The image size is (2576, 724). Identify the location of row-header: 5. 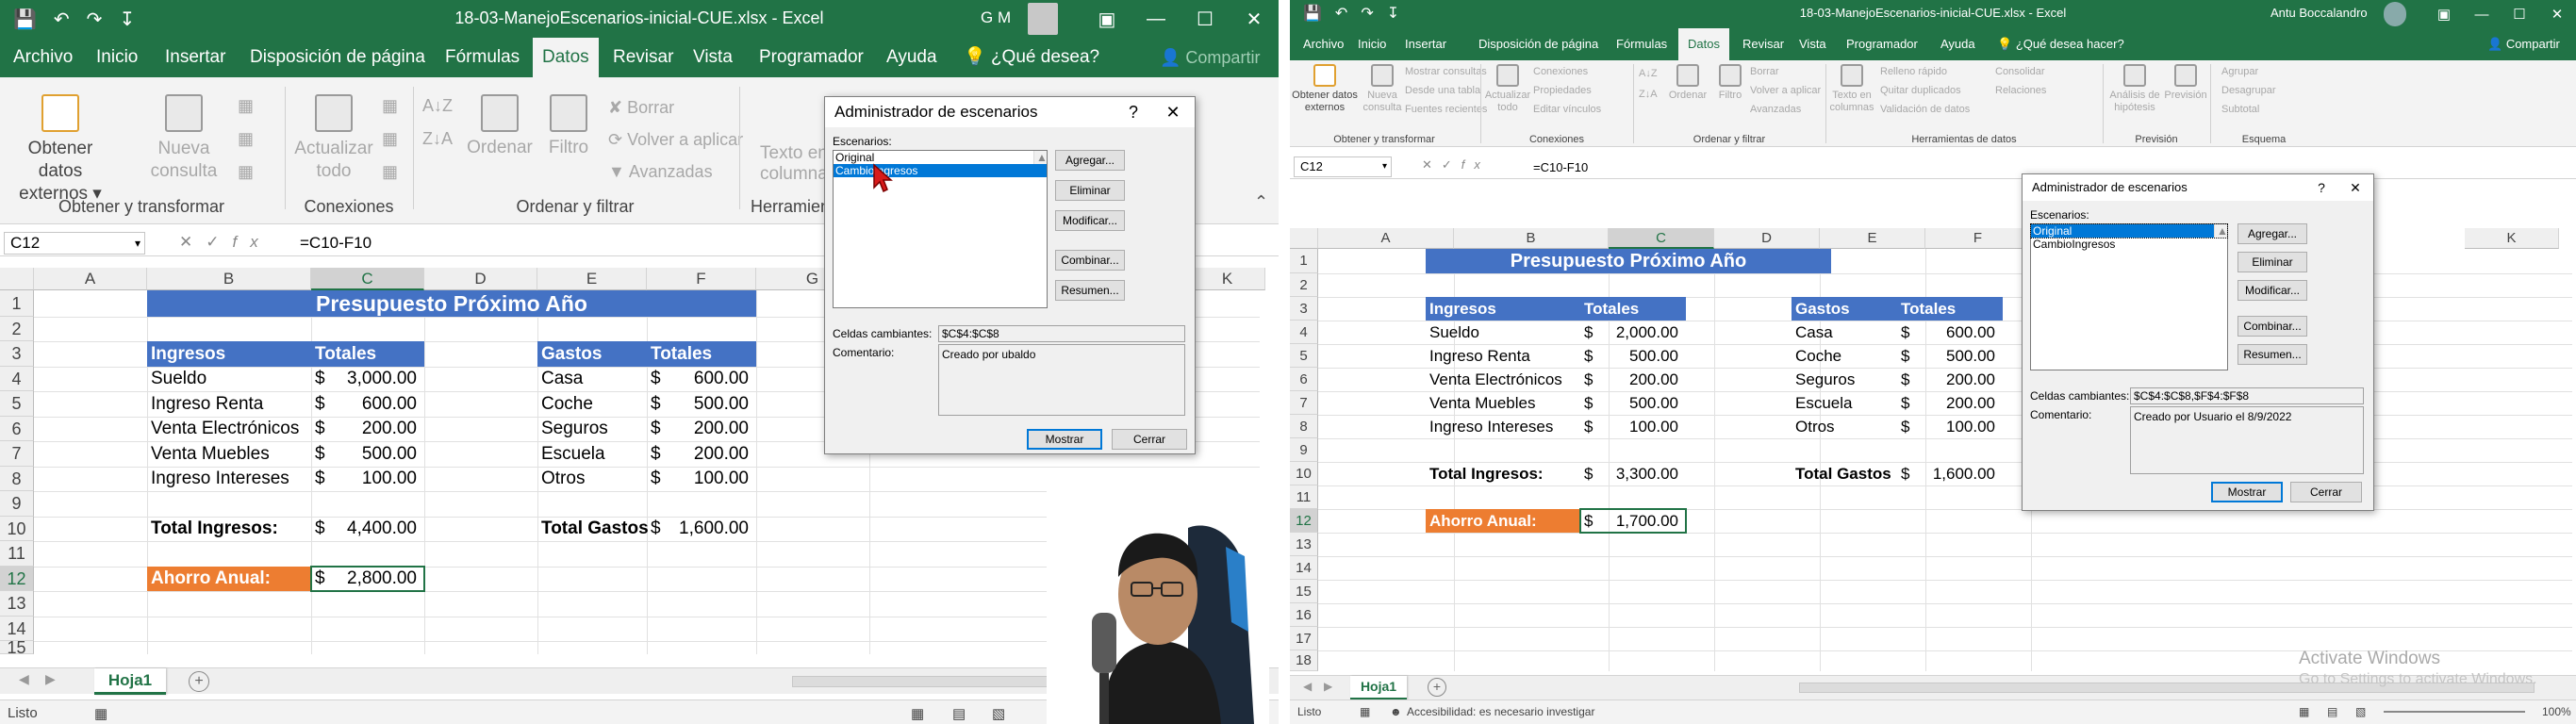
(1304, 356).